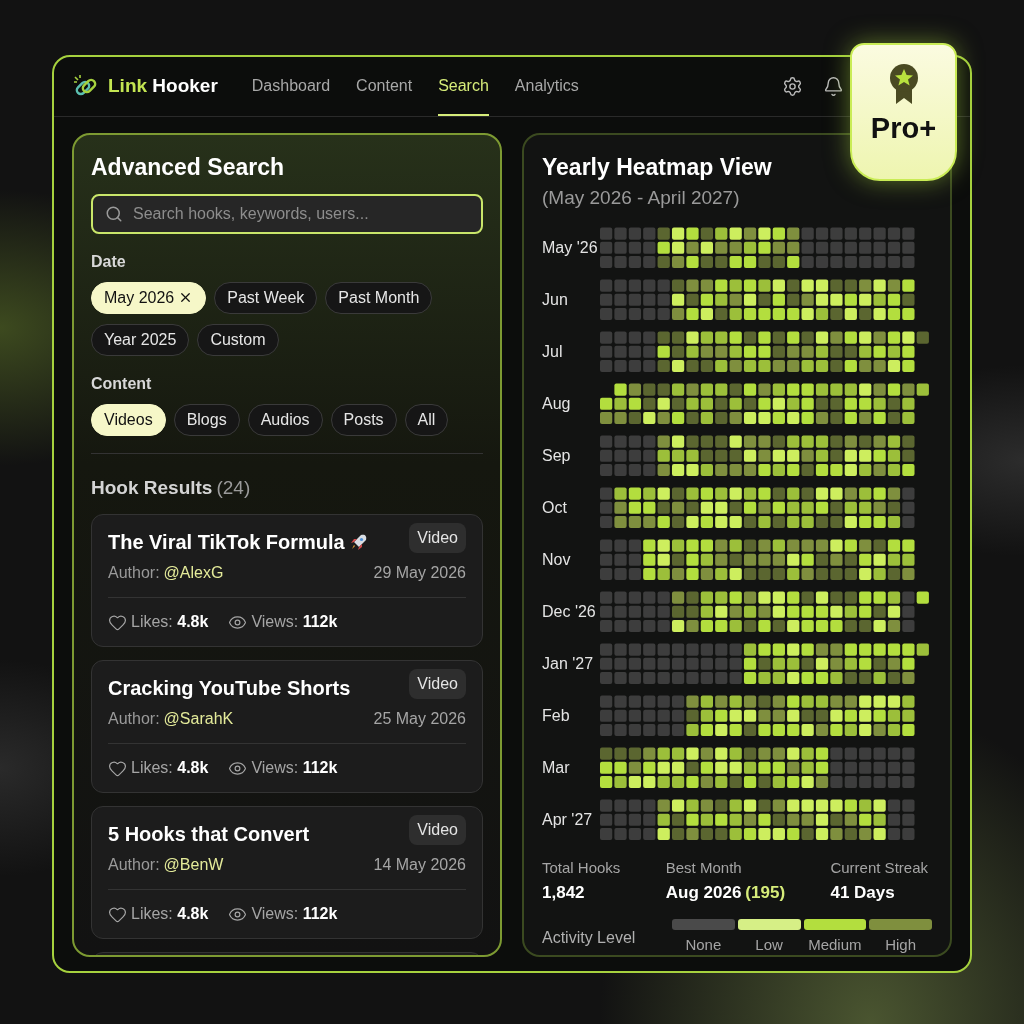  I want to click on month-label: Dec '26, so click(569, 612).